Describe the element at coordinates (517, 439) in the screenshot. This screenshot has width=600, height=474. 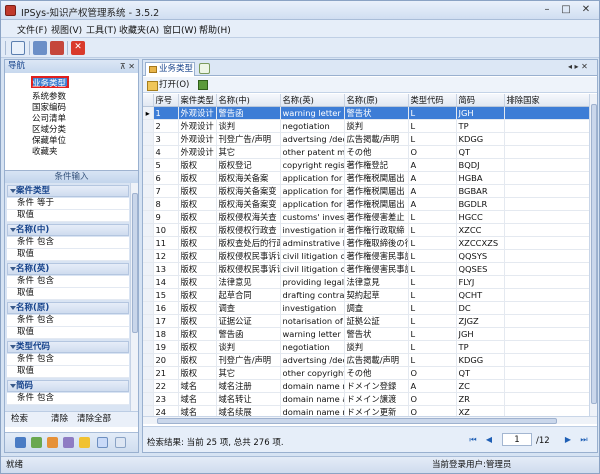
I see `page-number-input: 1` at that location.